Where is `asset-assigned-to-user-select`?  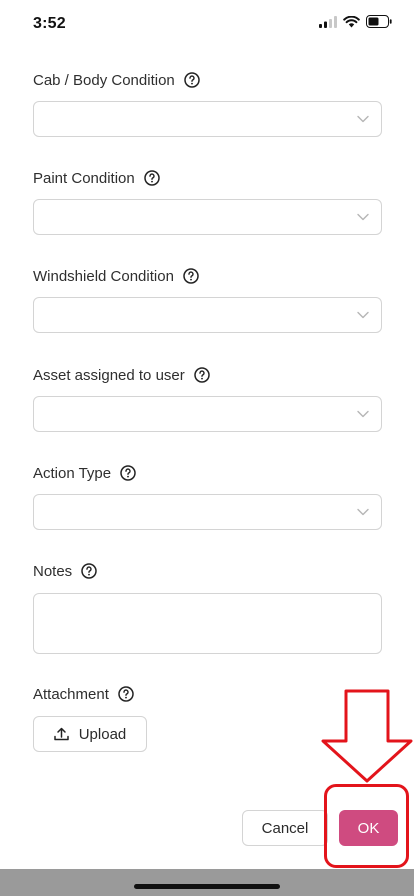 asset-assigned-to-user-select is located at coordinates (207, 414).